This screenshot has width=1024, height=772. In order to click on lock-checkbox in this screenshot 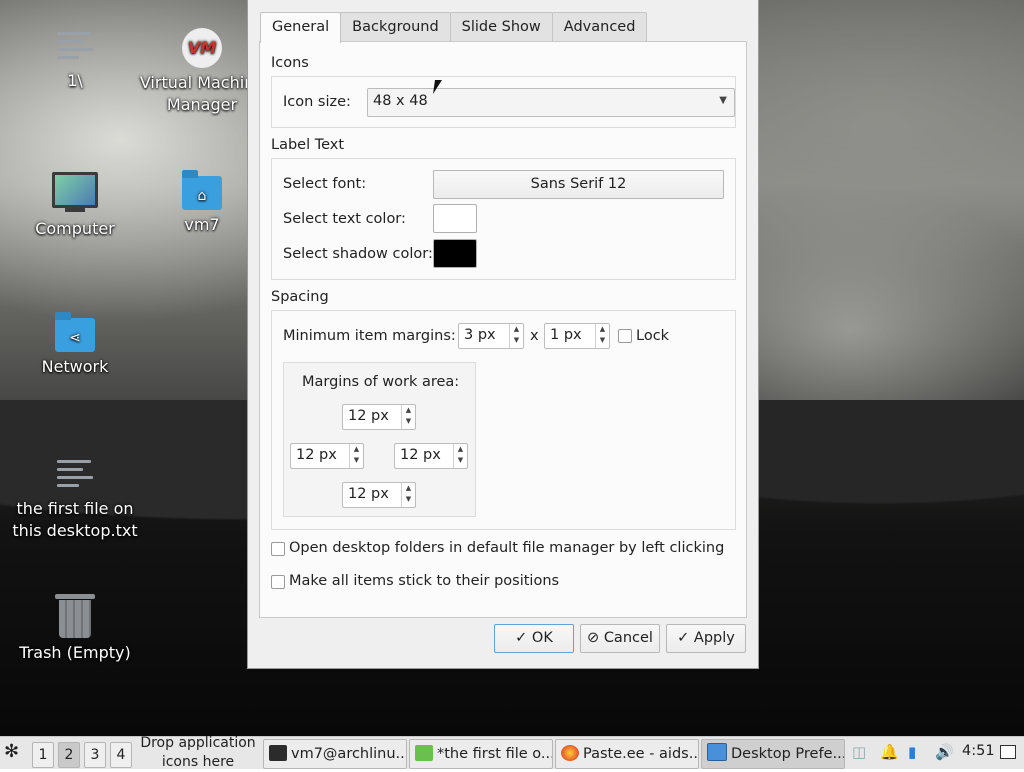, I will do `click(625, 336)`.